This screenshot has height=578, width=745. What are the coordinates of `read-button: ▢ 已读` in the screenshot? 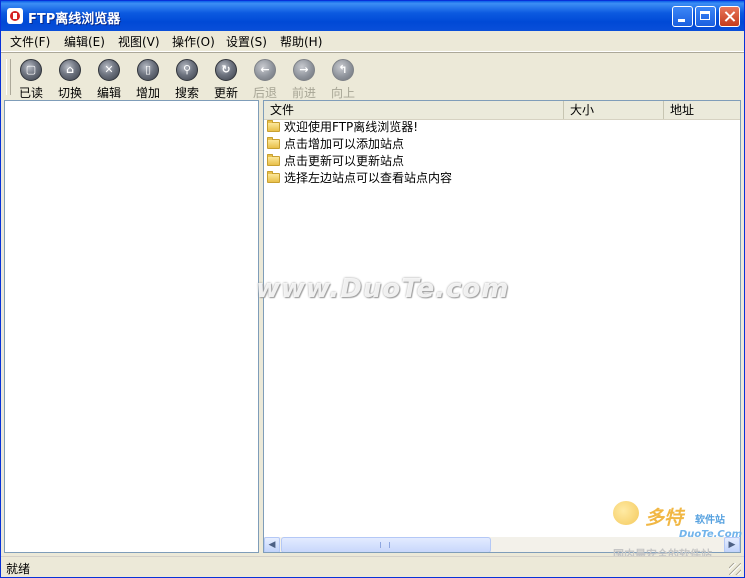 It's located at (31, 78).